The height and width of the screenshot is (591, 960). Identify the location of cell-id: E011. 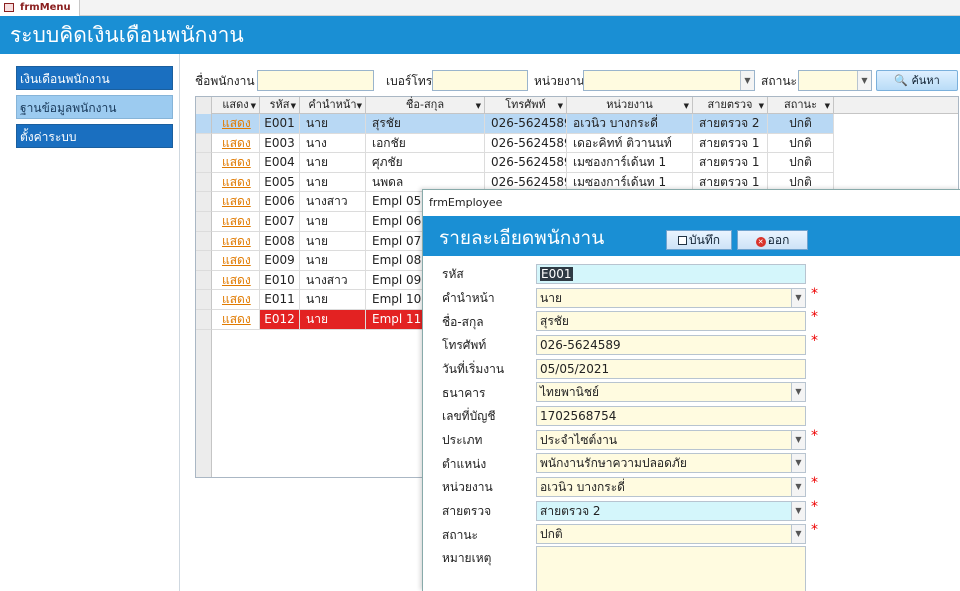
(280, 300).